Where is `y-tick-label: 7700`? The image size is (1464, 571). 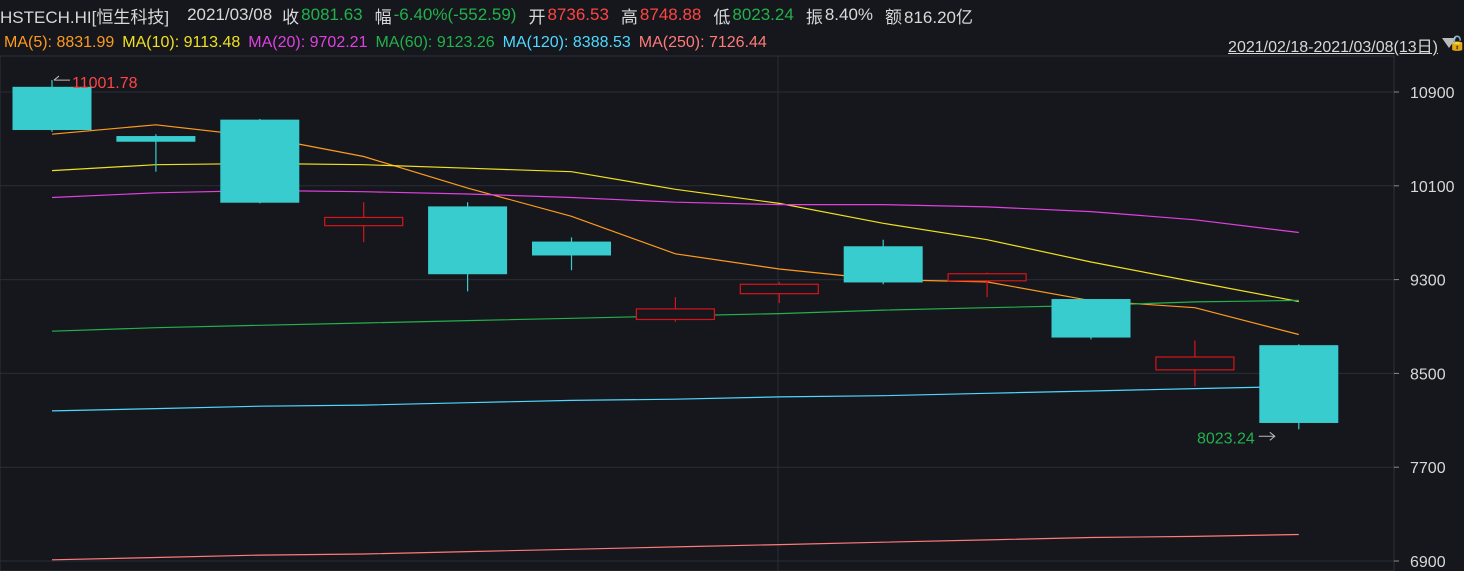
y-tick-label: 7700 is located at coordinates (1428, 468).